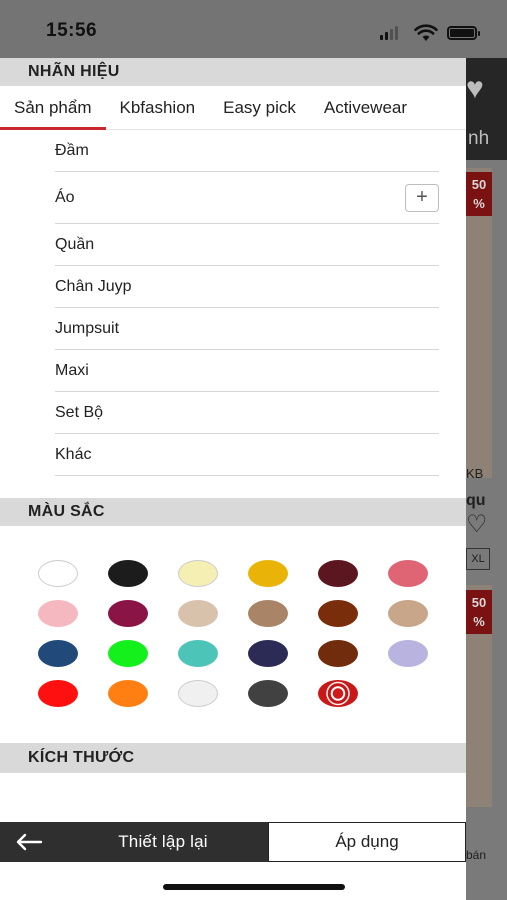 The image size is (507, 900). What do you see at coordinates (75, 244) in the screenshot?
I see `category-label: Quần` at bounding box center [75, 244].